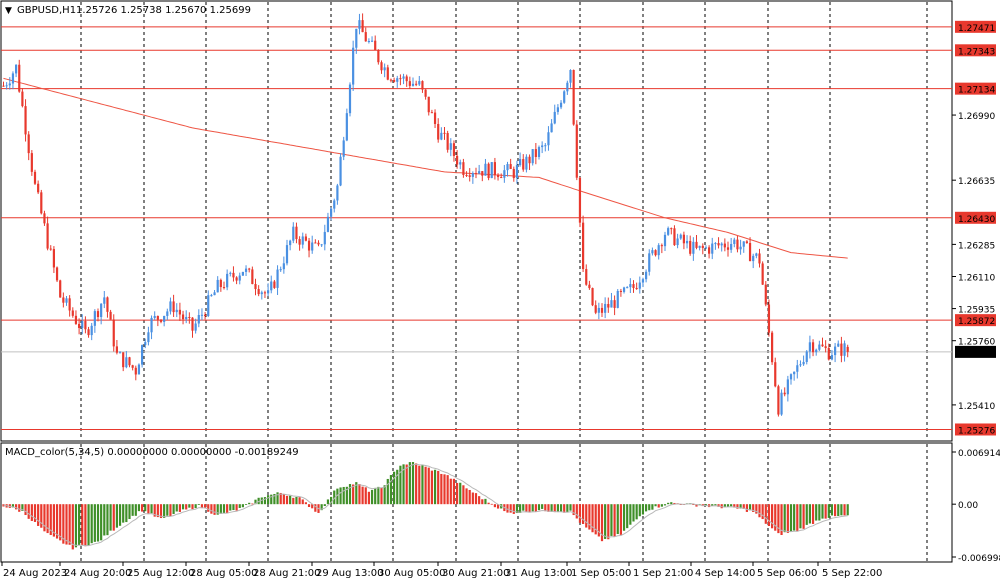 The width and height of the screenshot is (1000, 587). Describe the element at coordinates (976, 117) in the screenshot. I see `price-tick-label: 1.26990` at that location.